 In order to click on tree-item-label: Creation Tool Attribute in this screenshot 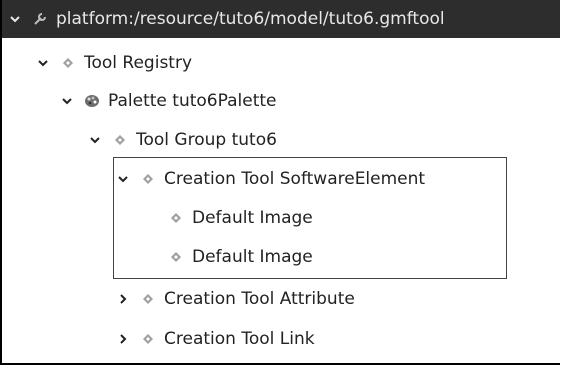, I will do `click(259, 298)`.